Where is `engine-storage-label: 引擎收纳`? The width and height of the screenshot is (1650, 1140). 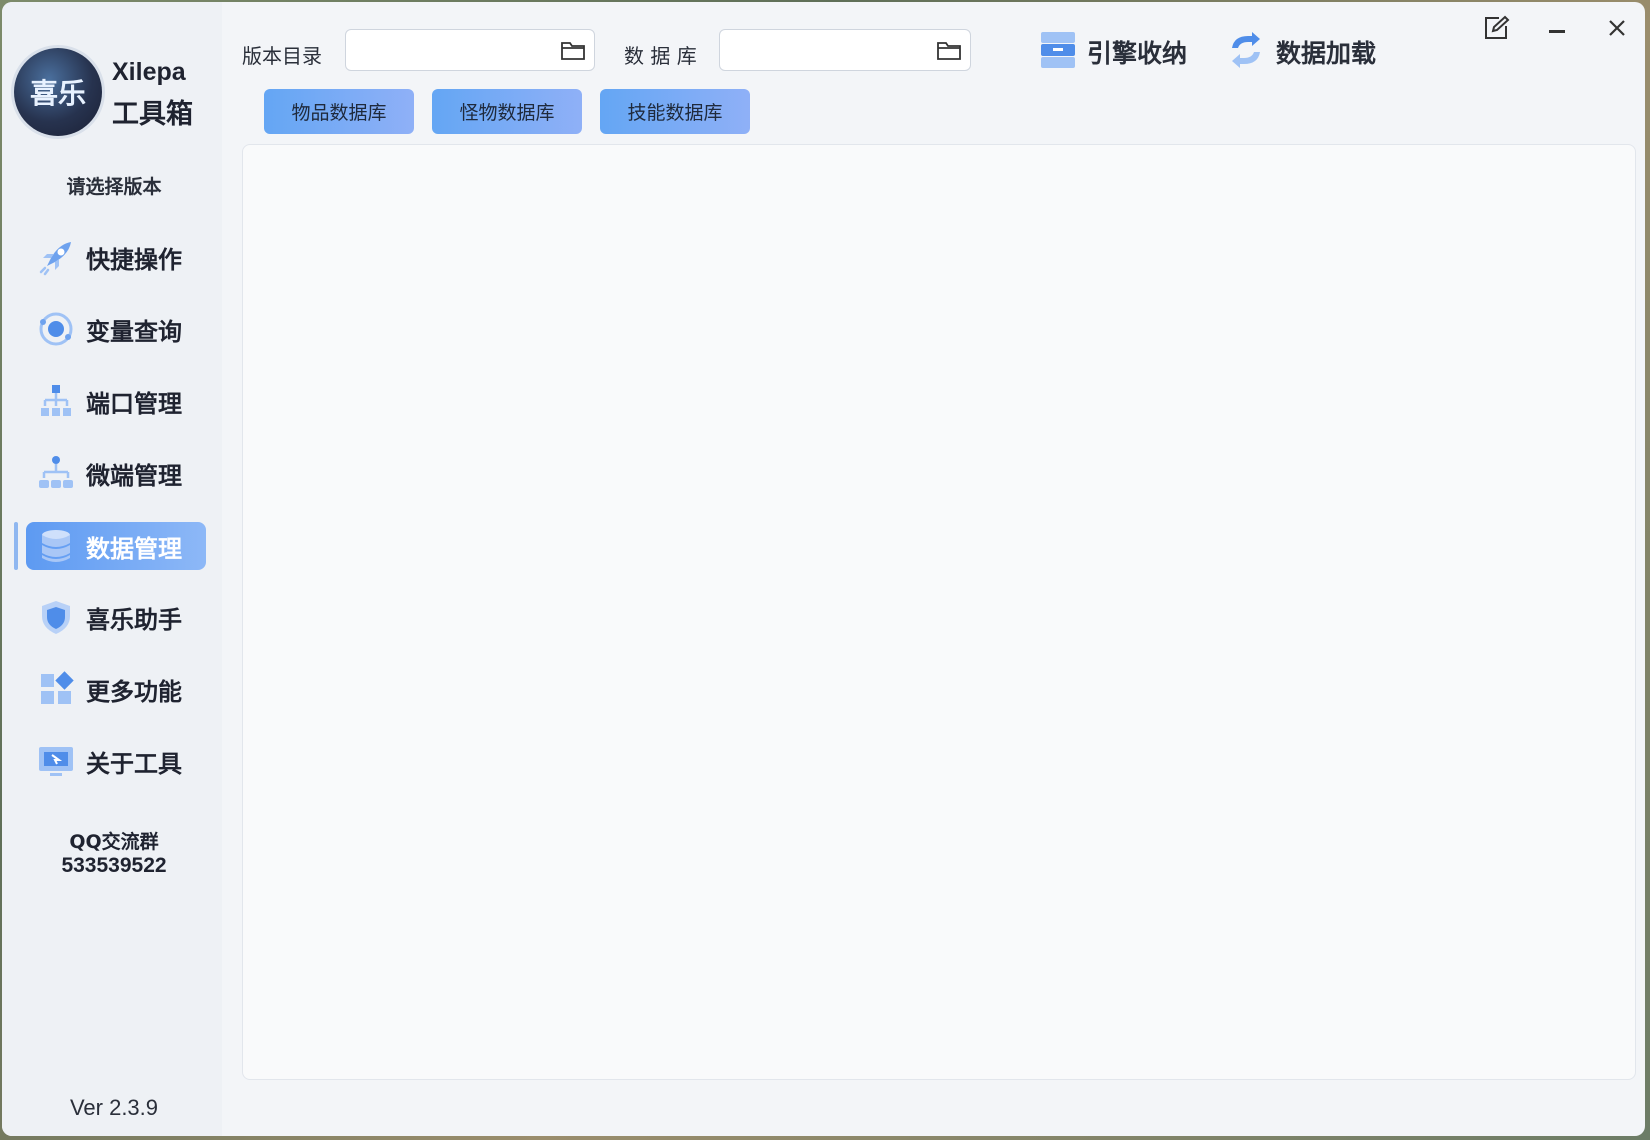 engine-storage-label: 引擎收纳 is located at coordinates (1137, 53).